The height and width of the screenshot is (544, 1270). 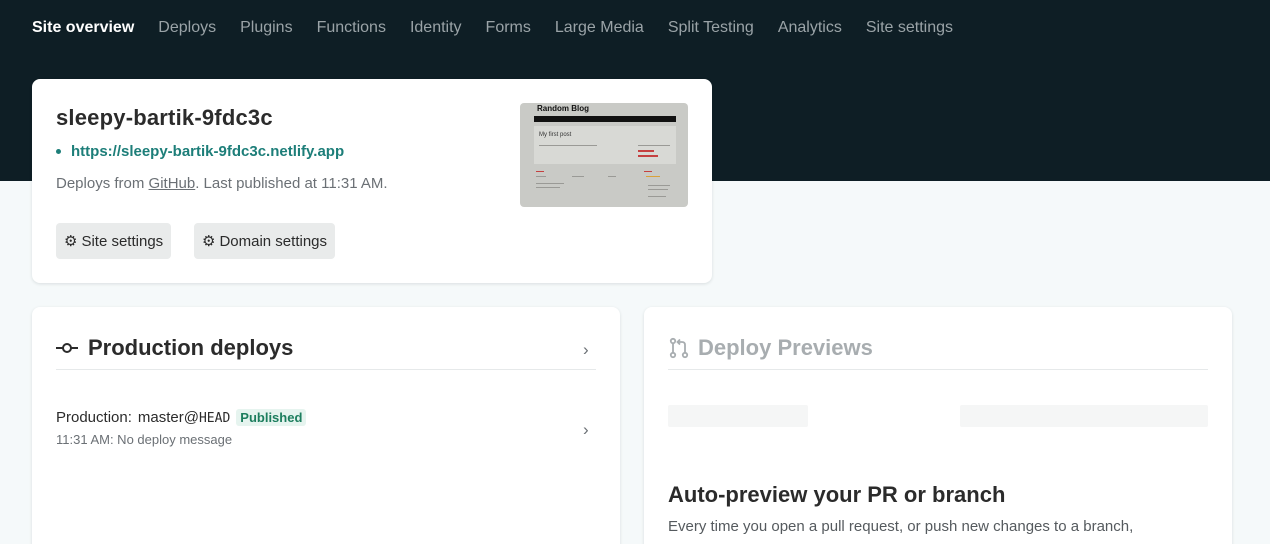 What do you see at coordinates (604, 155) in the screenshot?
I see `site-screenshot-thumbnail: Random Blog My first post` at bounding box center [604, 155].